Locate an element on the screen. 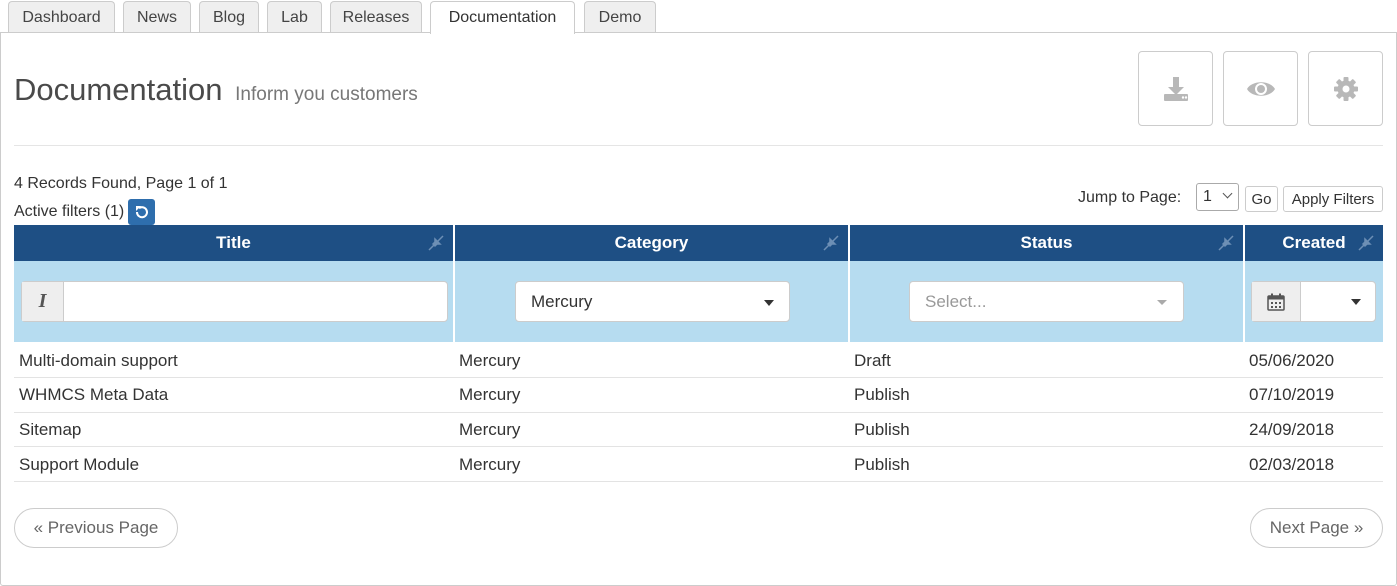 This screenshot has width=1397, height=586. tab-documentation: Documentation is located at coordinates (502, 17).